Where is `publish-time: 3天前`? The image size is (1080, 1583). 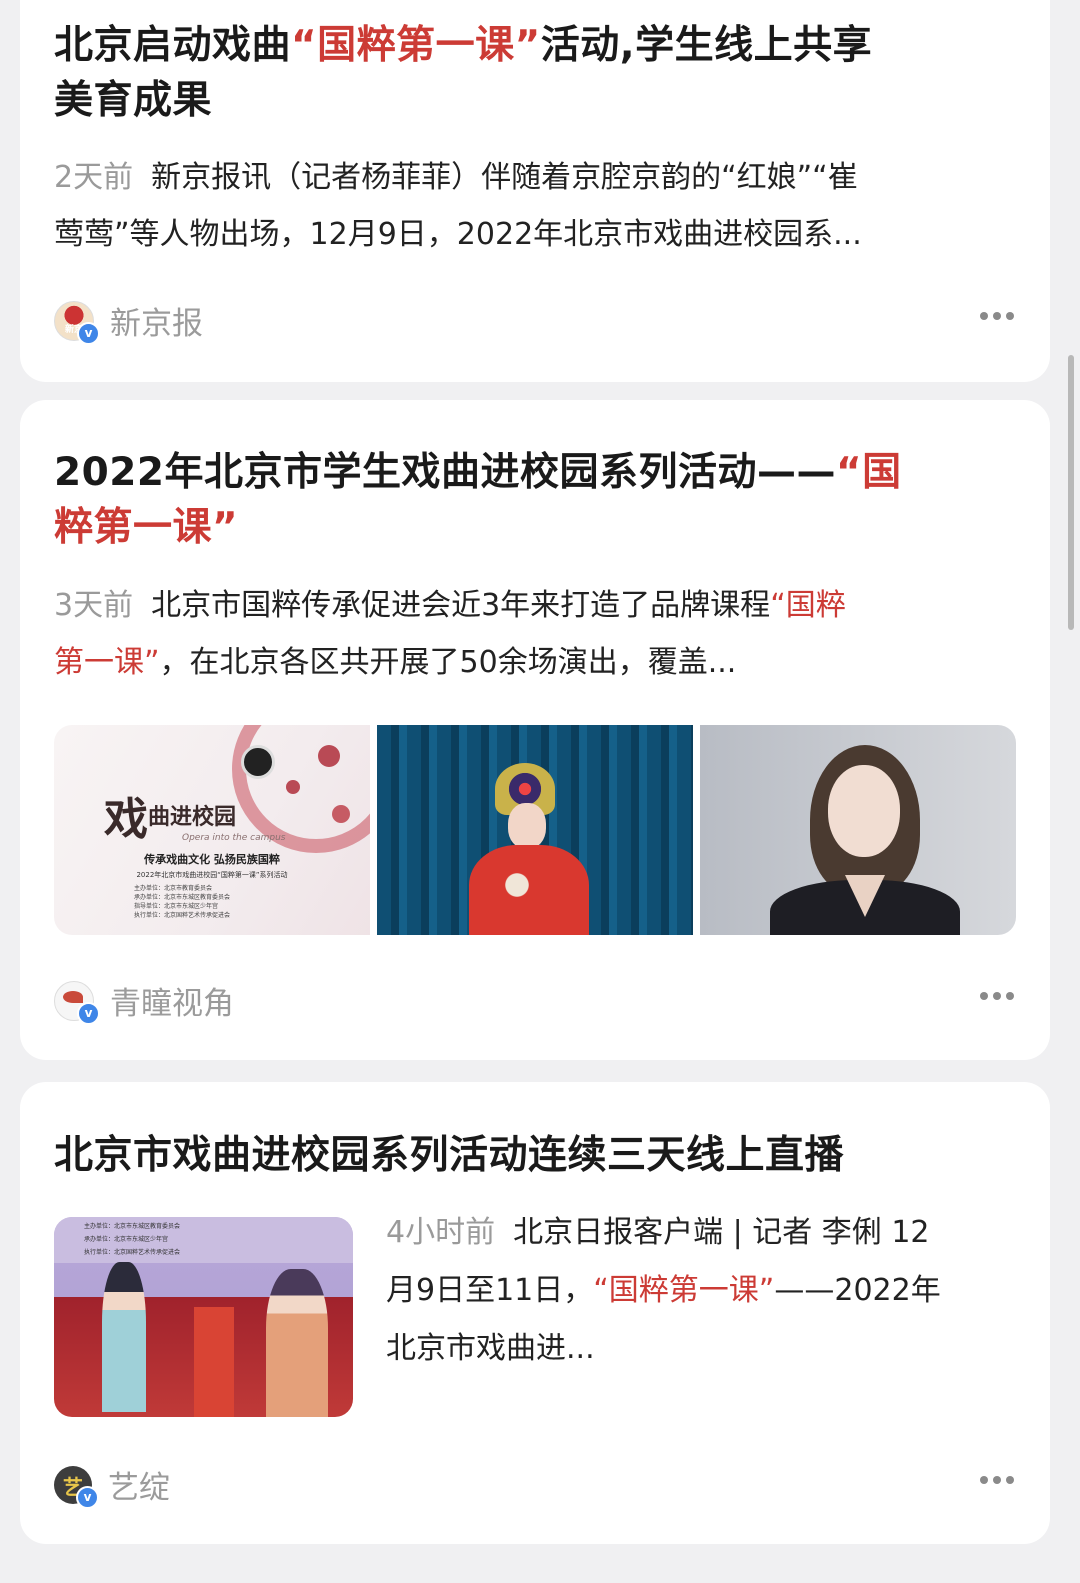
publish-time: 3天前 is located at coordinates (94, 605).